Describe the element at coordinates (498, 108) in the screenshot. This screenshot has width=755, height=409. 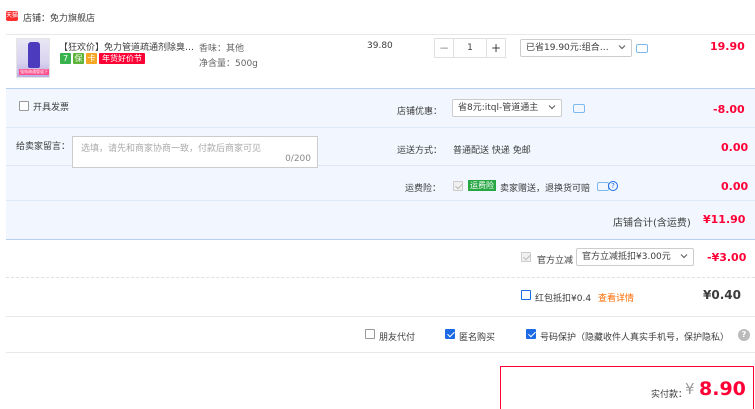
I see `shop-discount-select-value: 省8元:itql-管道通主` at that location.